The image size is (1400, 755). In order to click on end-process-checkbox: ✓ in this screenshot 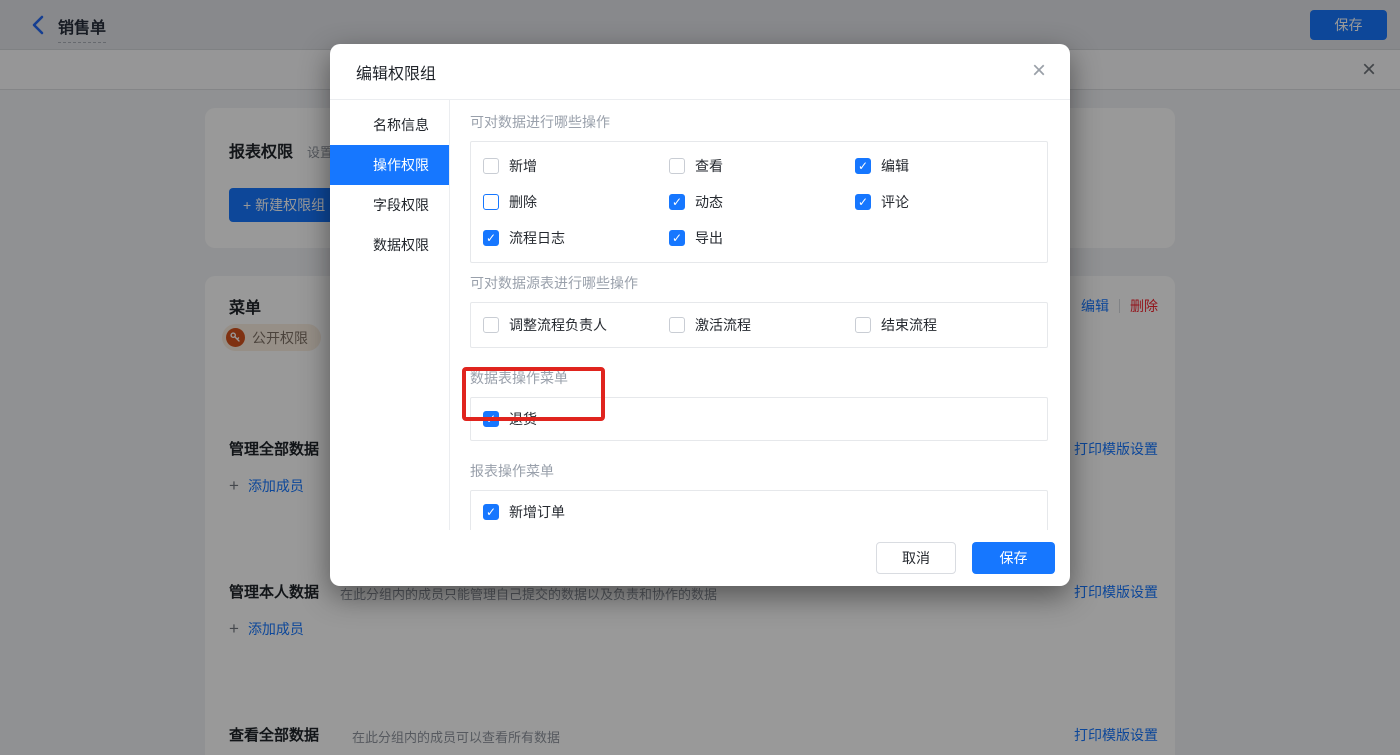, I will do `click(863, 325)`.